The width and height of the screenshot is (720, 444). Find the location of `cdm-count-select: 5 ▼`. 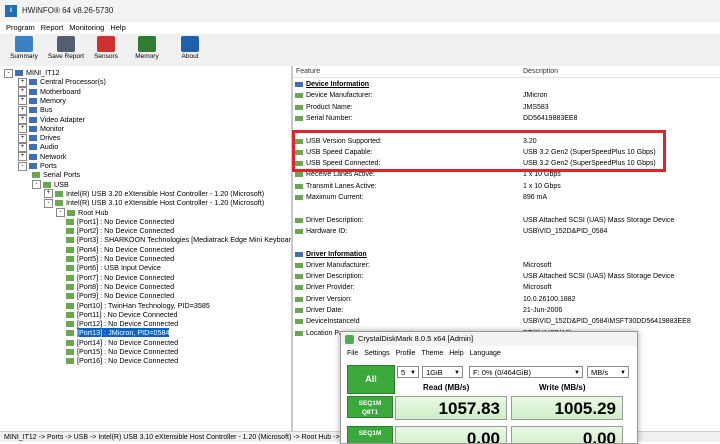

cdm-count-select: 5 ▼ is located at coordinates (408, 372).